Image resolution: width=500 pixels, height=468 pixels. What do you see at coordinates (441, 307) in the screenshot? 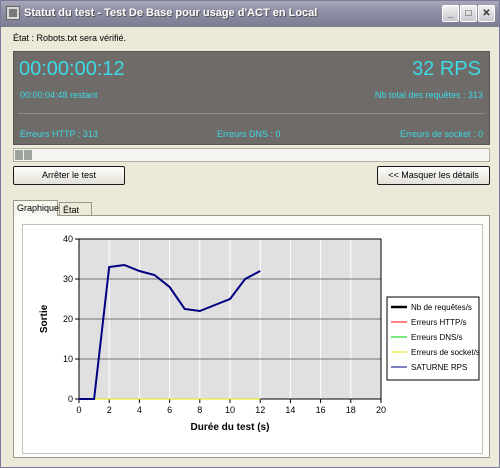
I see `legend-label: Nb de requêtes/s` at bounding box center [441, 307].